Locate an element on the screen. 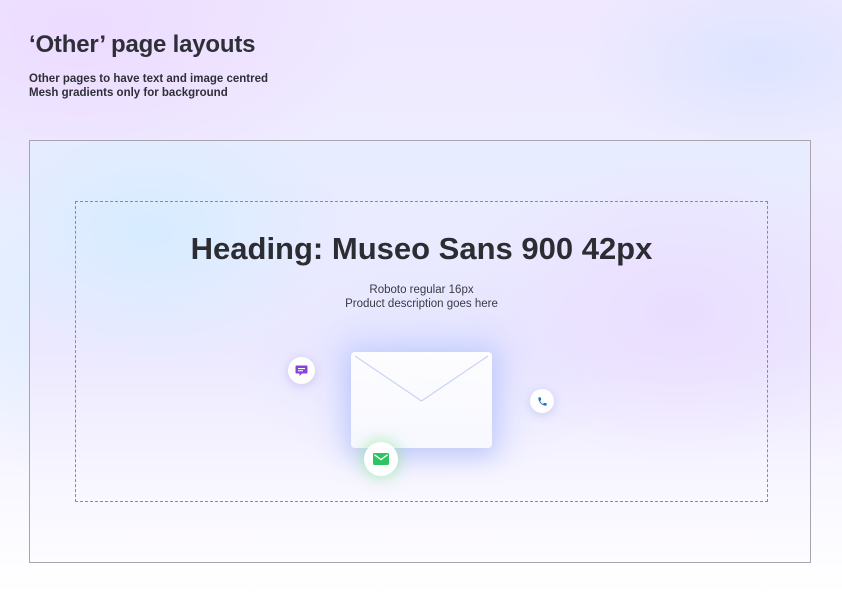 The image size is (842, 595). hero-description-font: Roboto regular 16px is located at coordinates (421, 290).